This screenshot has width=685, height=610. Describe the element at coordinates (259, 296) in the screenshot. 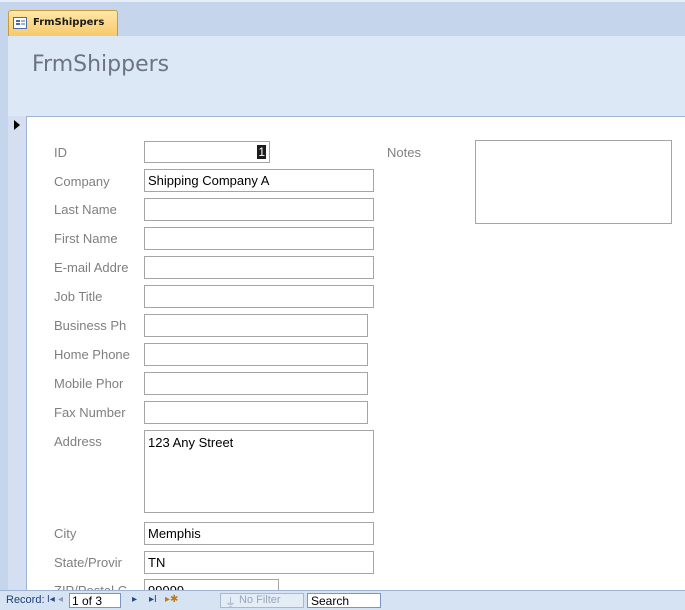

I see `job-title-field` at that location.